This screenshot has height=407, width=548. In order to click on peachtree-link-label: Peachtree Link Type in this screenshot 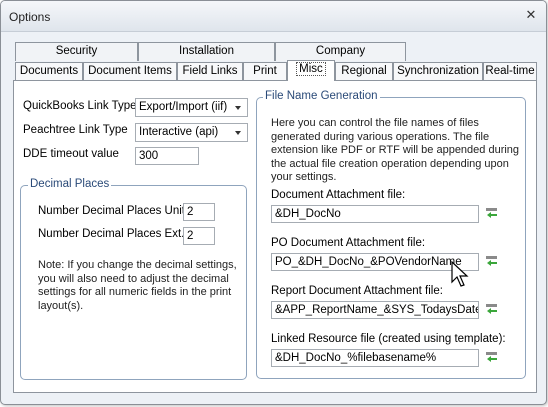, I will do `click(75, 130)`.